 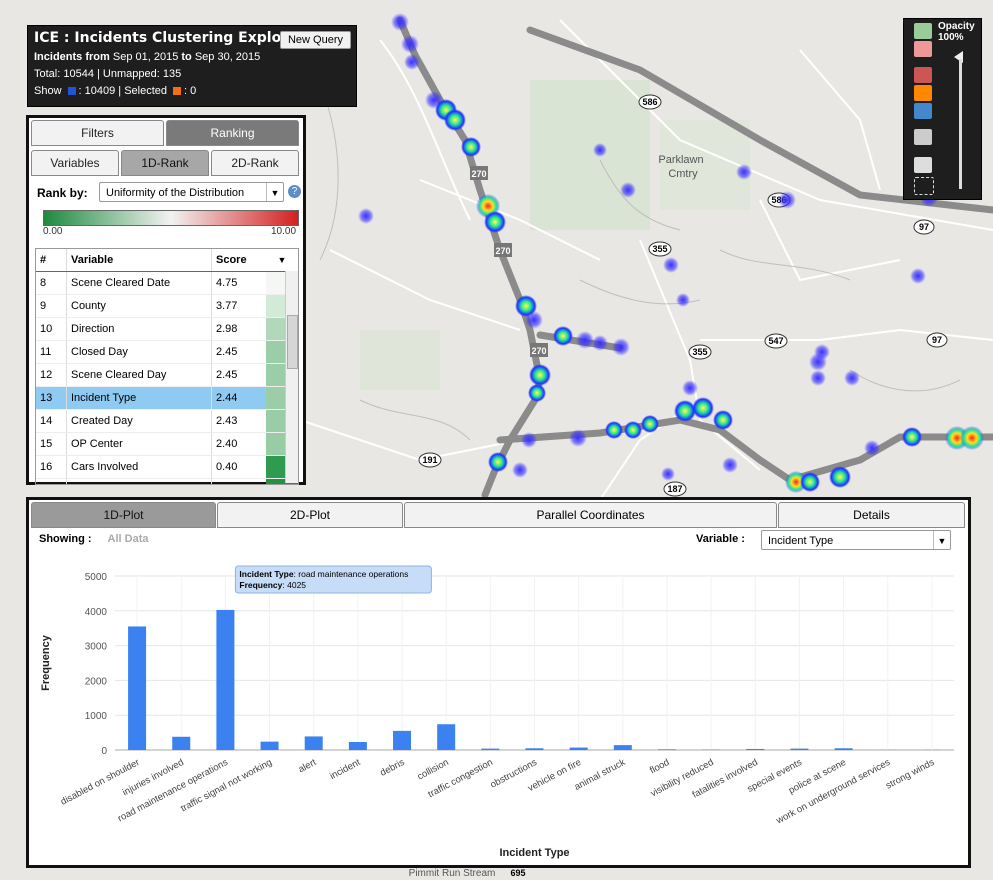 I want to click on opacity-label: Opacity 100%, so click(x=956, y=32).